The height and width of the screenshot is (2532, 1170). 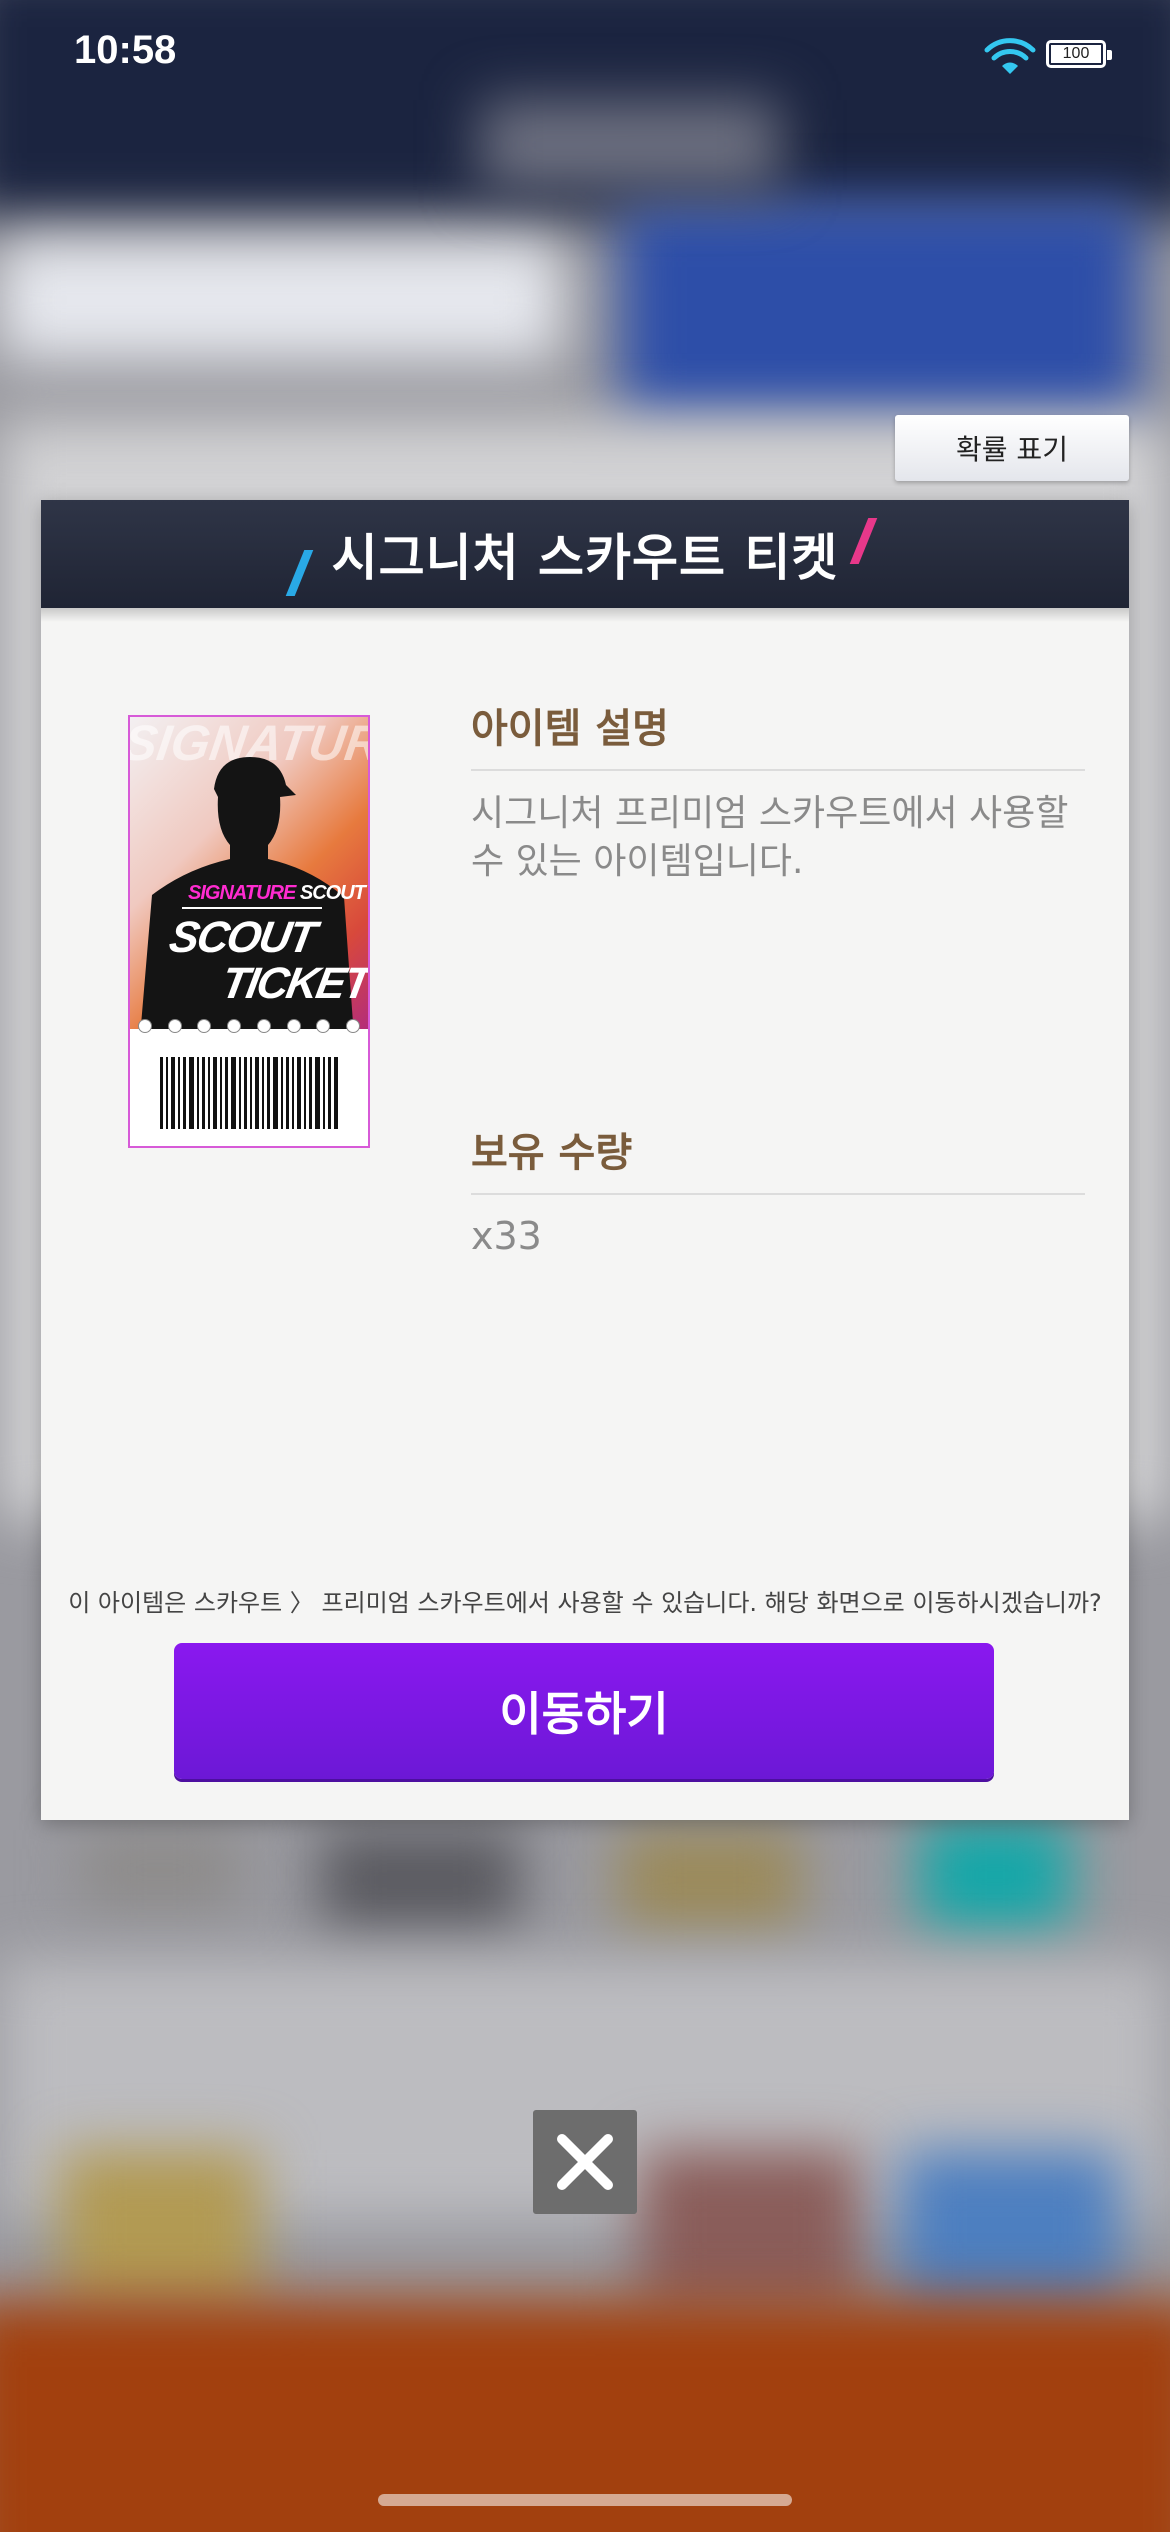 What do you see at coordinates (1076, 54) in the screenshot?
I see `battery-level: 100` at bounding box center [1076, 54].